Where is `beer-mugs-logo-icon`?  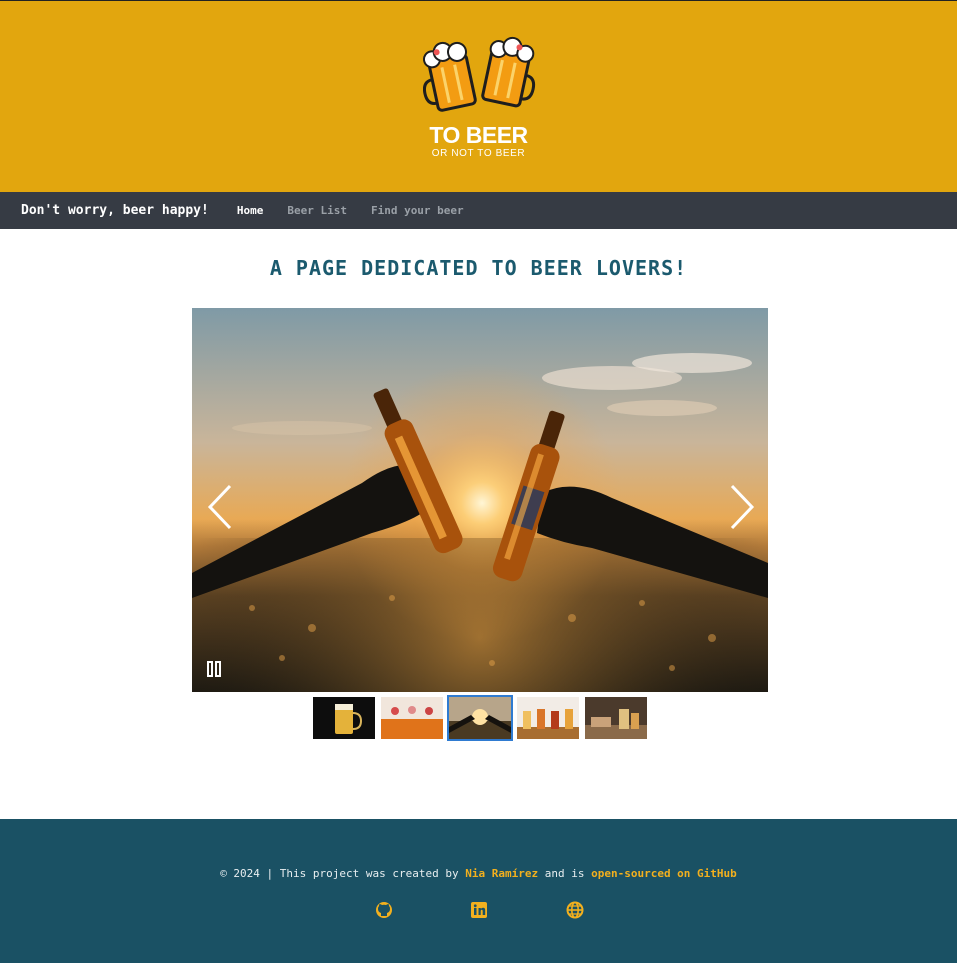 beer-mugs-logo-icon is located at coordinates (479, 74).